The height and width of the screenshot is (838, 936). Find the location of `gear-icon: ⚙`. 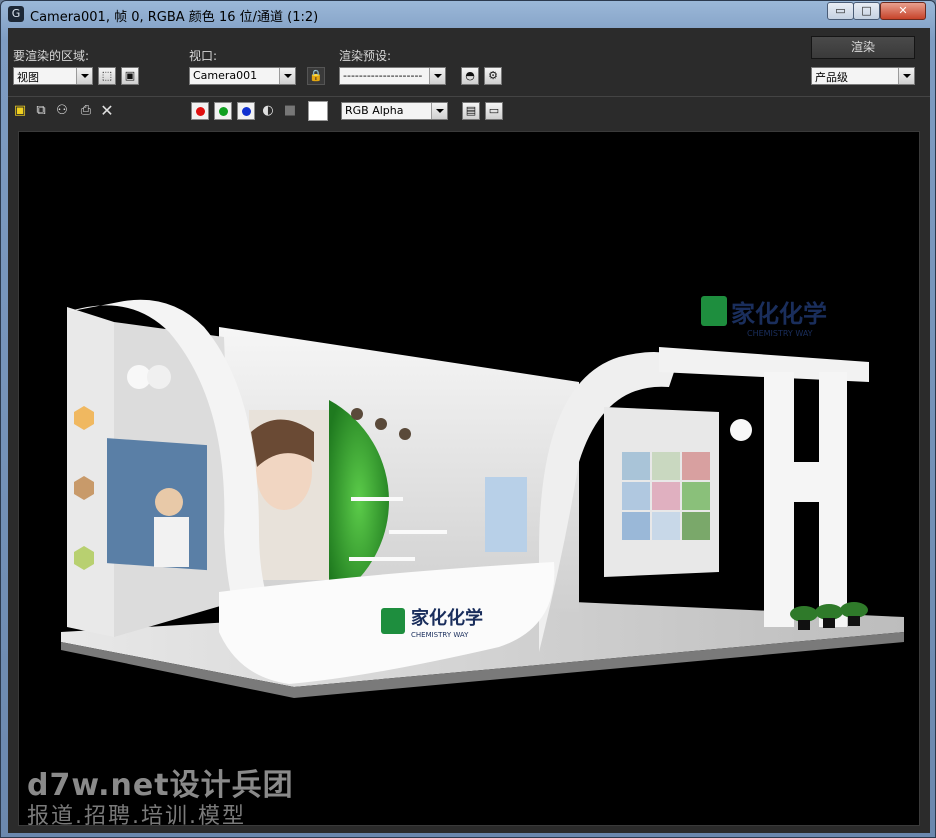

gear-icon: ⚙ is located at coordinates (493, 75).